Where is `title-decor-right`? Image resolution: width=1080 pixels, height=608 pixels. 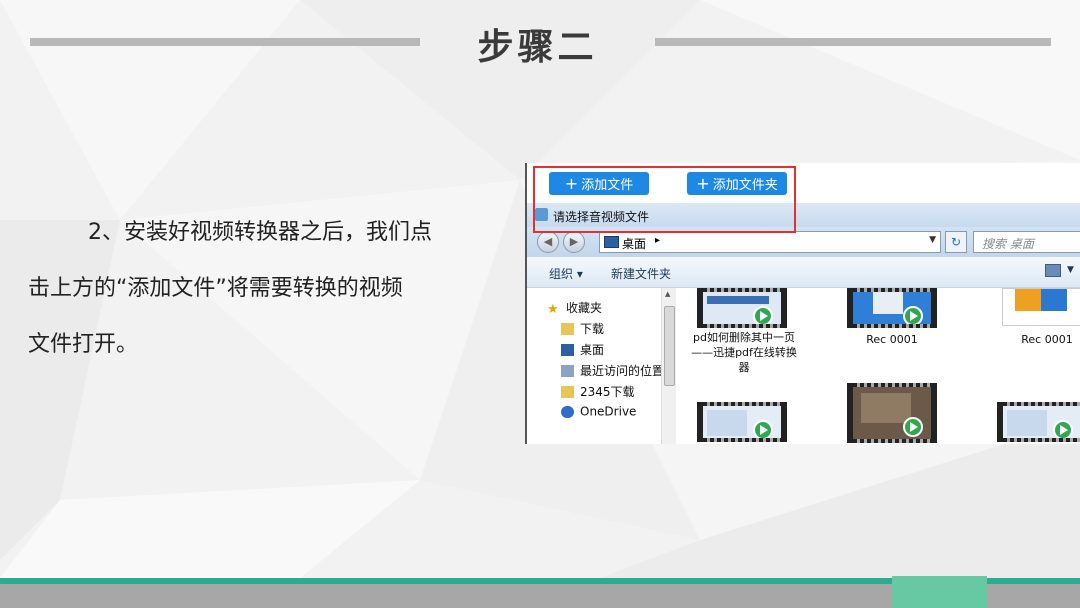 title-decor-right is located at coordinates (853, 42).